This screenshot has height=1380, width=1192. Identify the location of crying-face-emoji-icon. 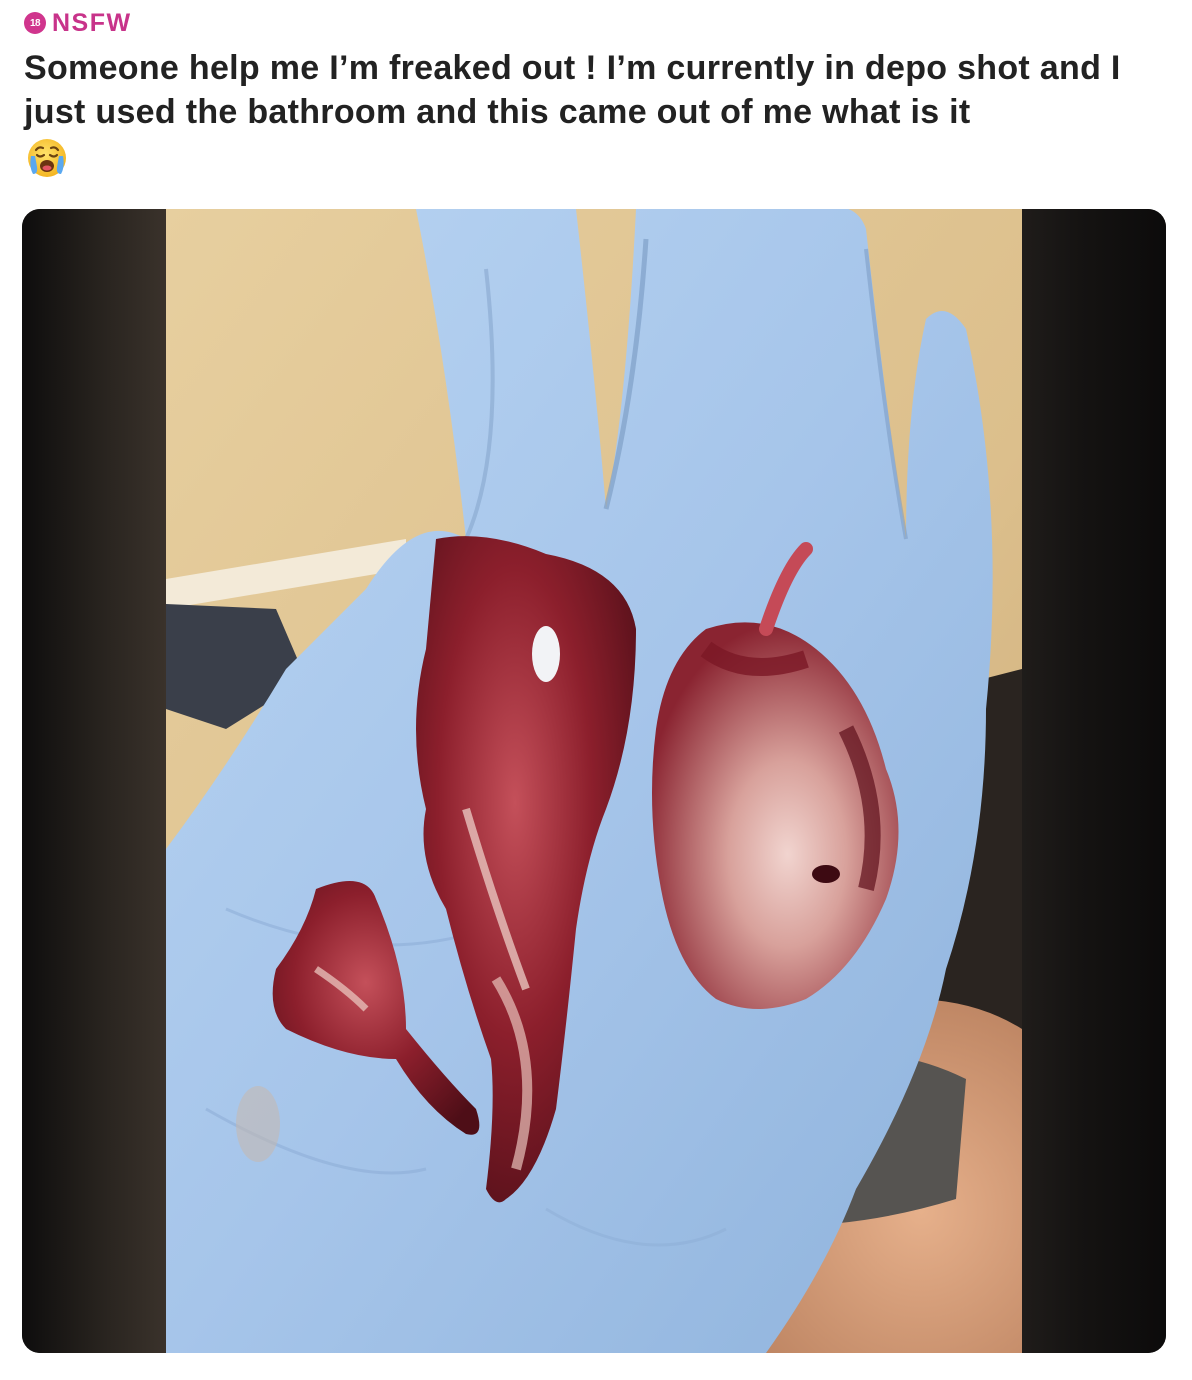
(47, 162).